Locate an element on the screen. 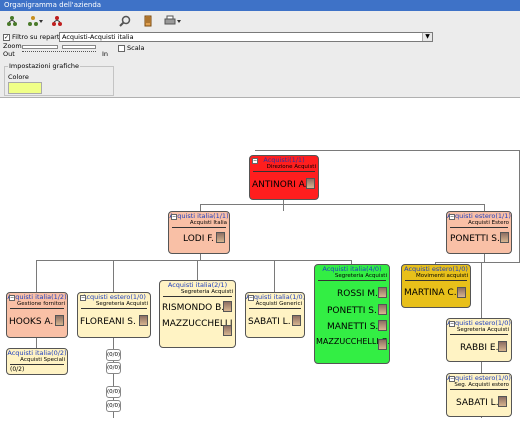 Image resolution: width=520 pixels, height=422 pixels. org-menu-icon is located at coordinates (35, 21).